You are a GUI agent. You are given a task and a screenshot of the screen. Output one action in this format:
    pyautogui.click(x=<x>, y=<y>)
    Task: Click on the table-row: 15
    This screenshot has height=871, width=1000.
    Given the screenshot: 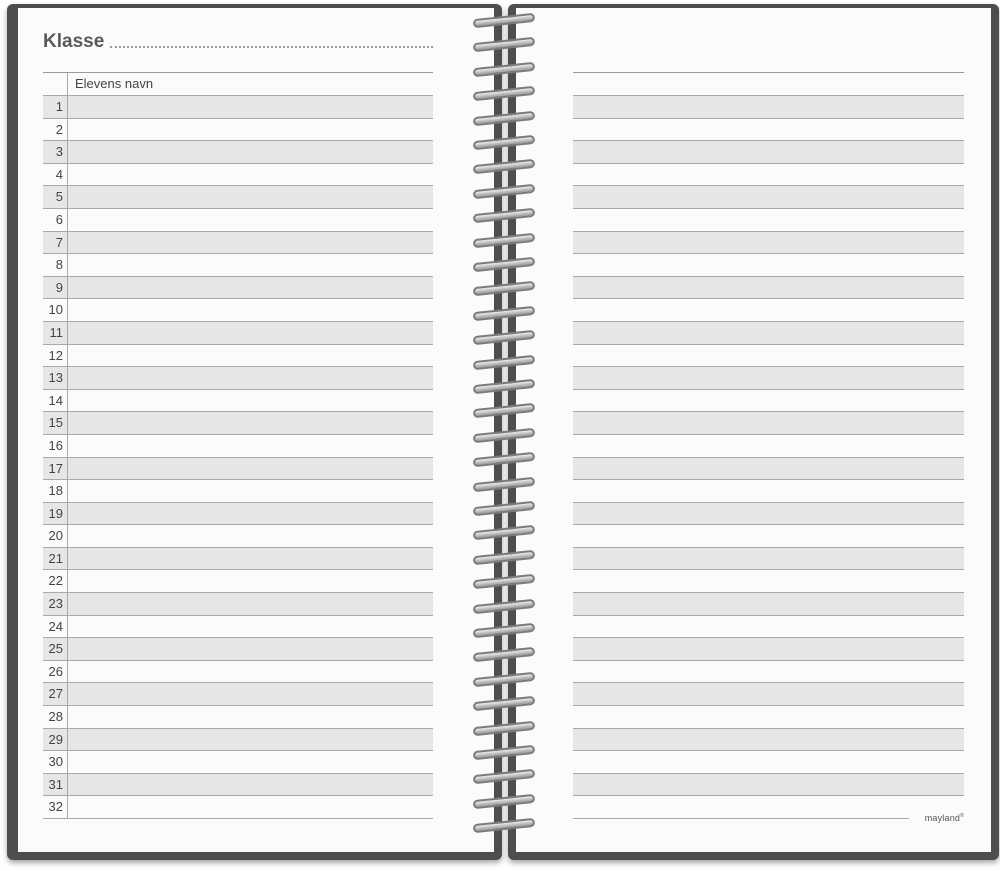 What is the action you would take?
    pyautogui.click(x=238, y=423)
    